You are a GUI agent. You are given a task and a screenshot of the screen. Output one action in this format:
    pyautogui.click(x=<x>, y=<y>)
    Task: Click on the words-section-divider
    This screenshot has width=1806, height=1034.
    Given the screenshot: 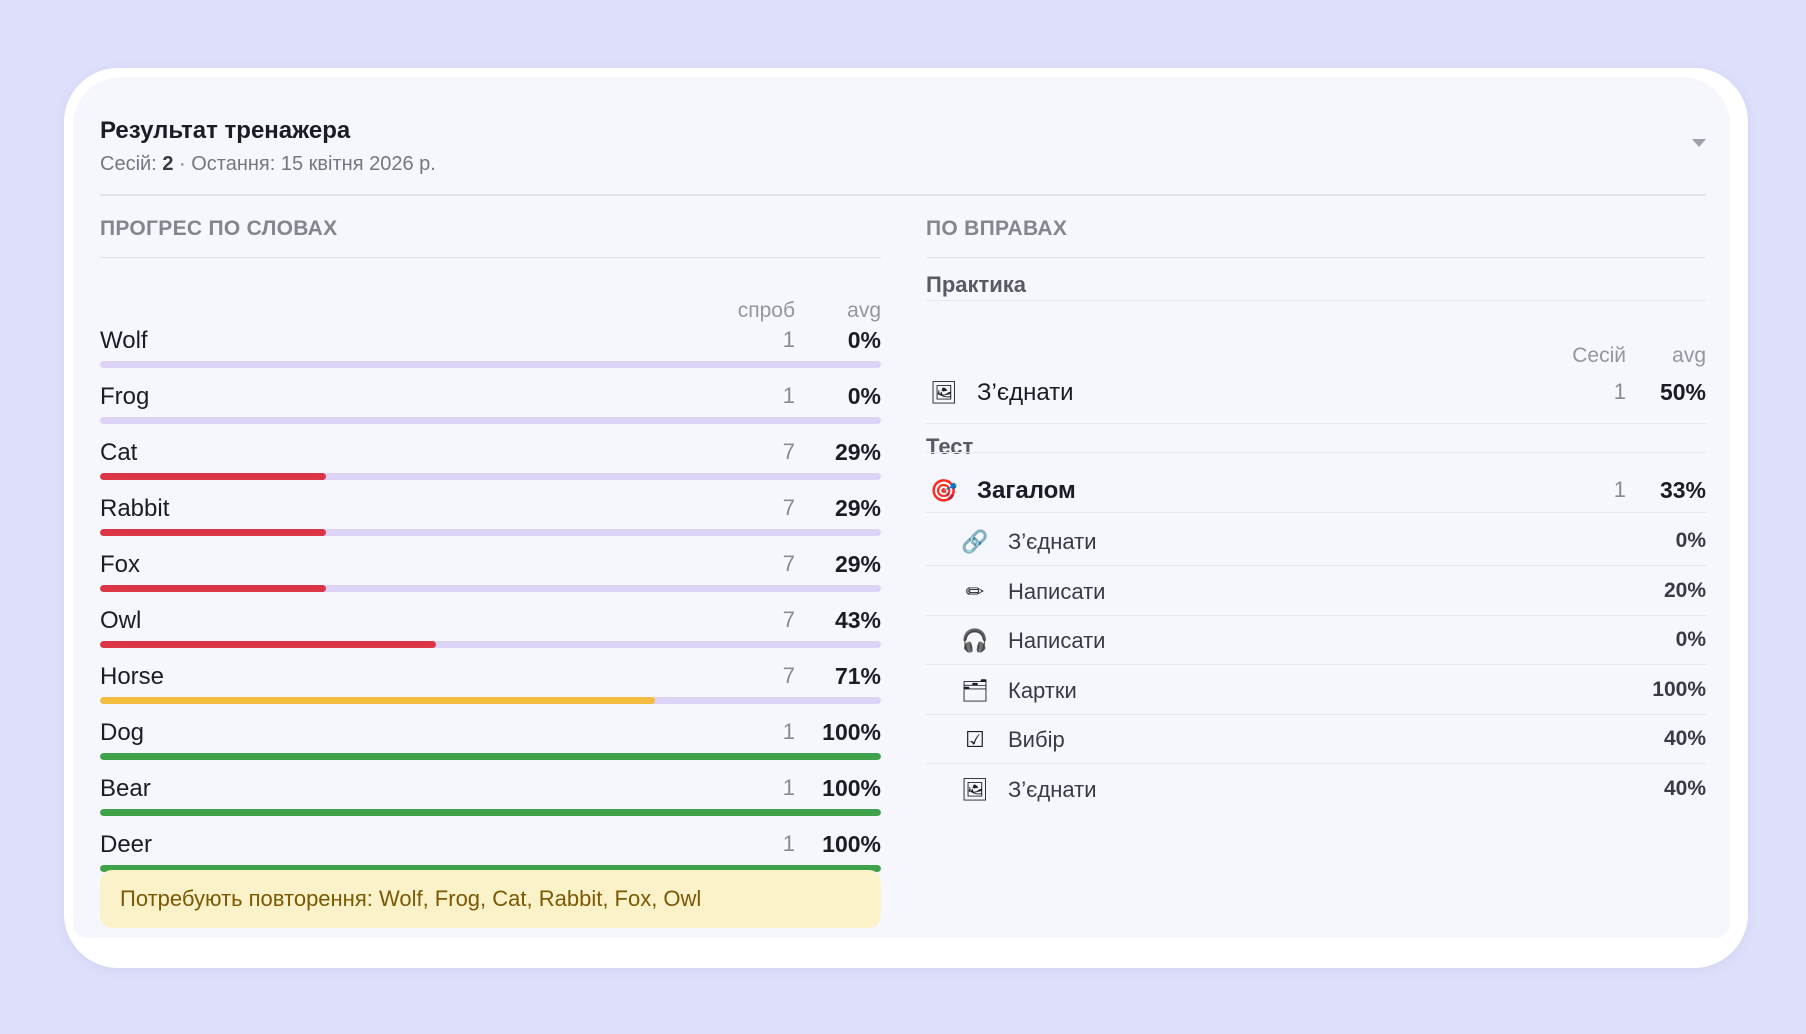 What is the action you would take?
    pyautogui.click(x=490, y=257)
    